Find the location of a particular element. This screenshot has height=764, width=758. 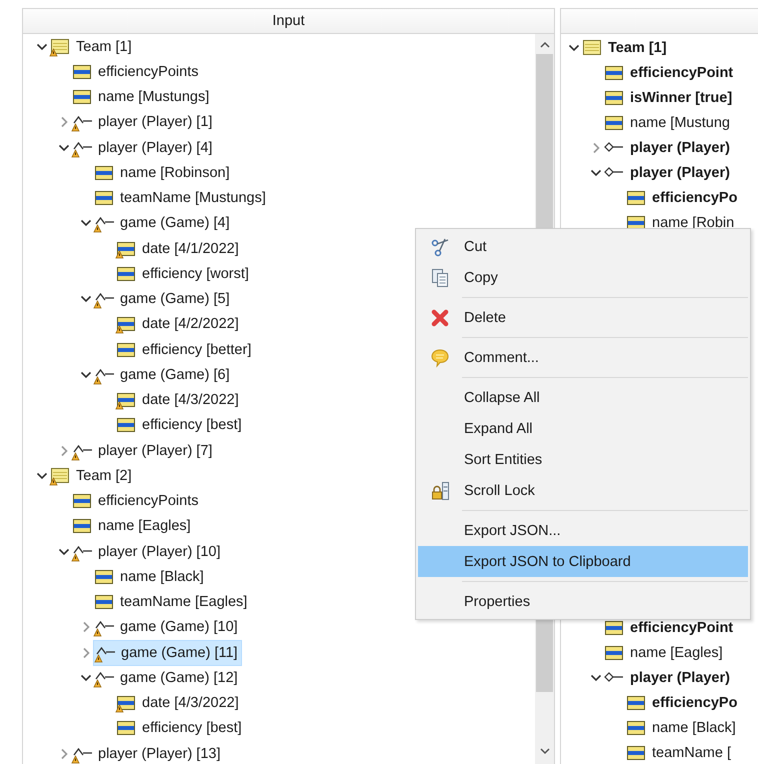

menu-item: Properties is located at coordinates (583, 601).